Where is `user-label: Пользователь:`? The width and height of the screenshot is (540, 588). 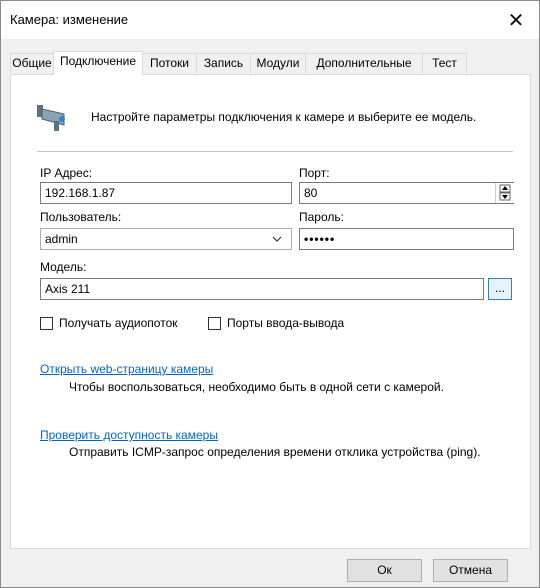 user-label: Пользователь: is located at coordinates (81, 217).